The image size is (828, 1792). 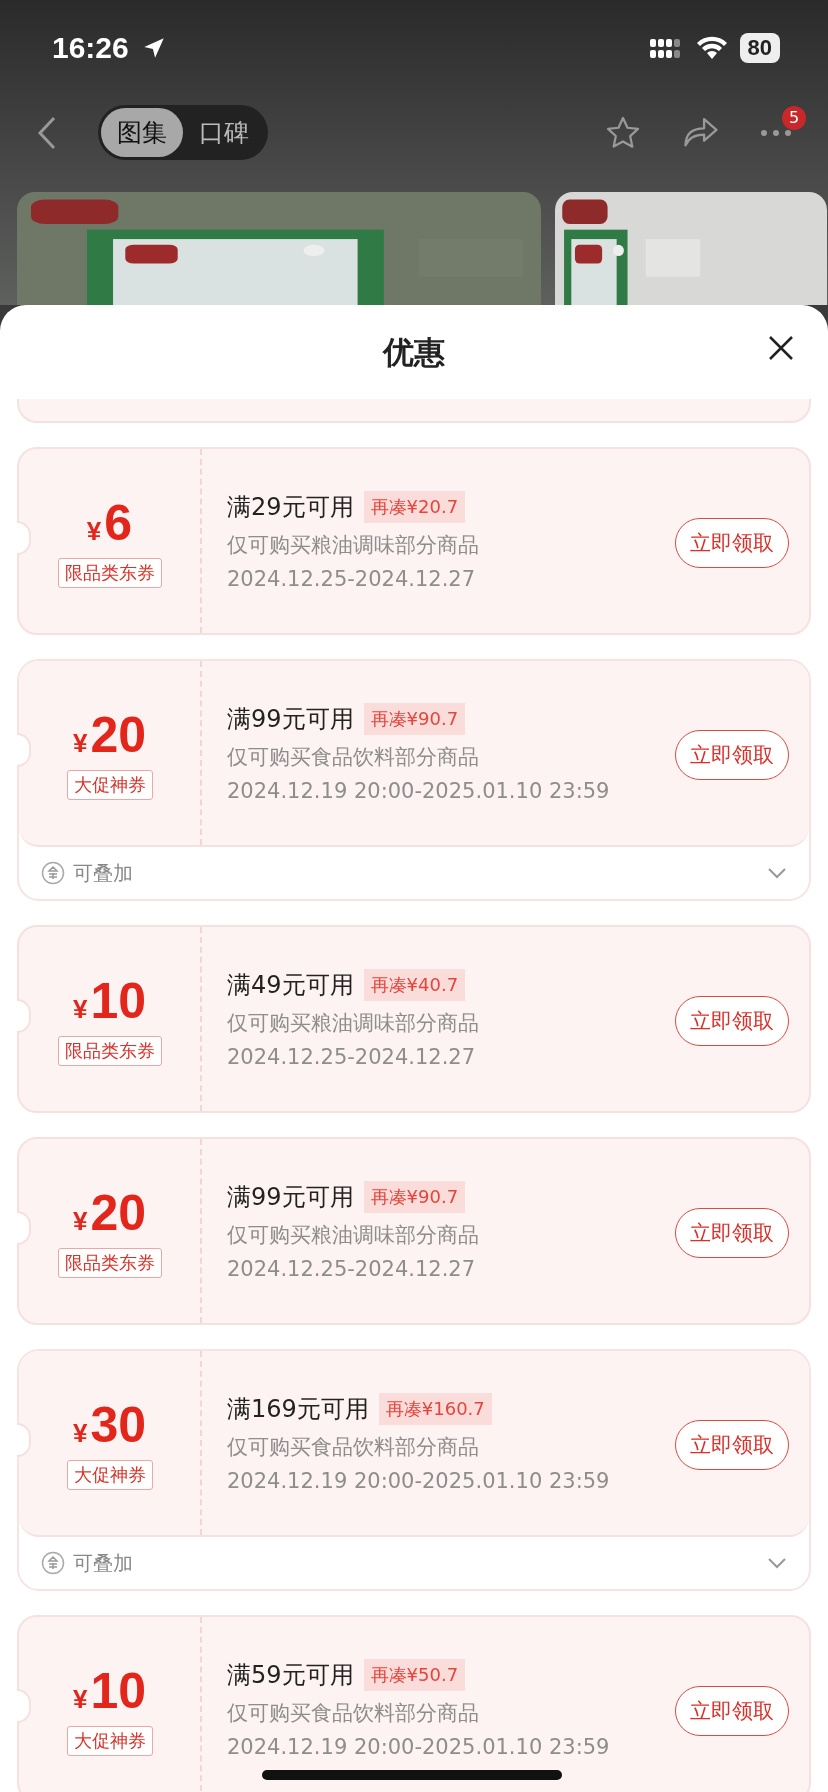 What do you see at coordinates (47, 132) in the screenshot?
I see `back-button` at bounding box center [47, 132].